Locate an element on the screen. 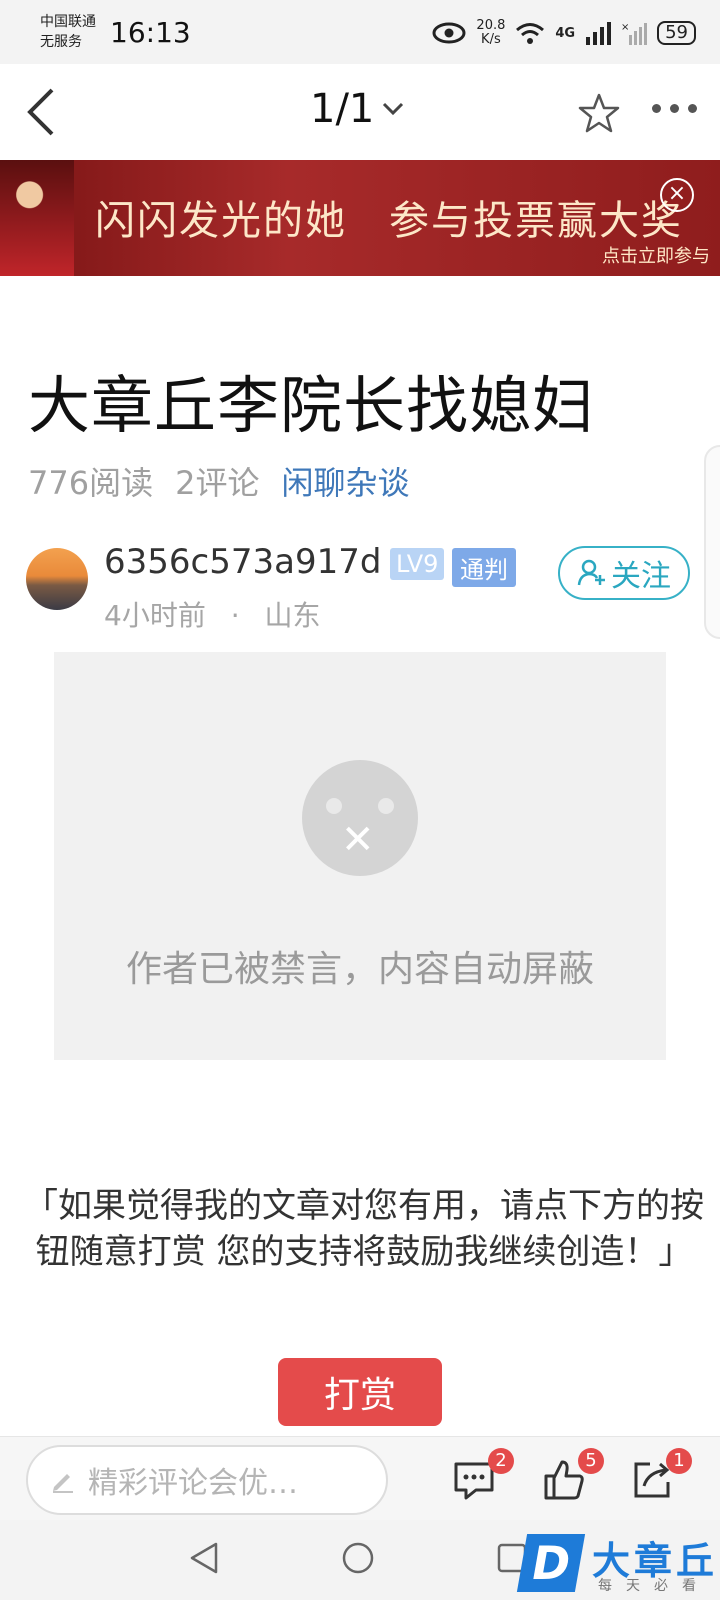 This screenshot has height=1600, width=720. status-time: 16:13 is located at coordinates (150, 32).